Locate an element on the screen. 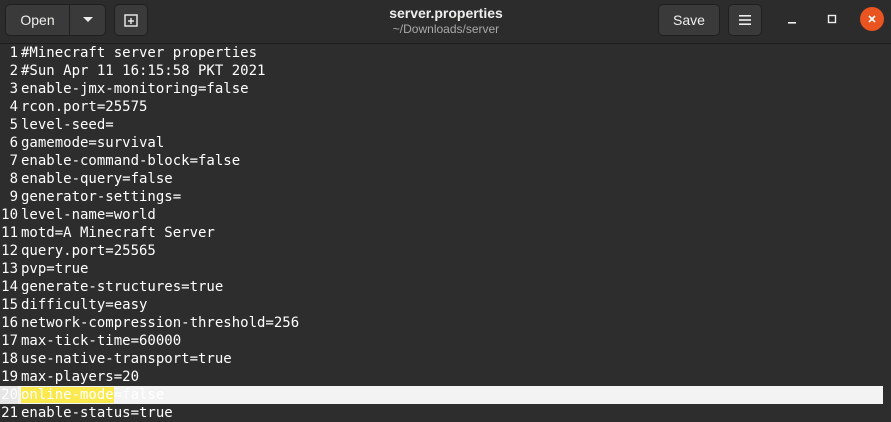  line-text: enable-jmx-monitoring=false is located at coordinates (133, 89).